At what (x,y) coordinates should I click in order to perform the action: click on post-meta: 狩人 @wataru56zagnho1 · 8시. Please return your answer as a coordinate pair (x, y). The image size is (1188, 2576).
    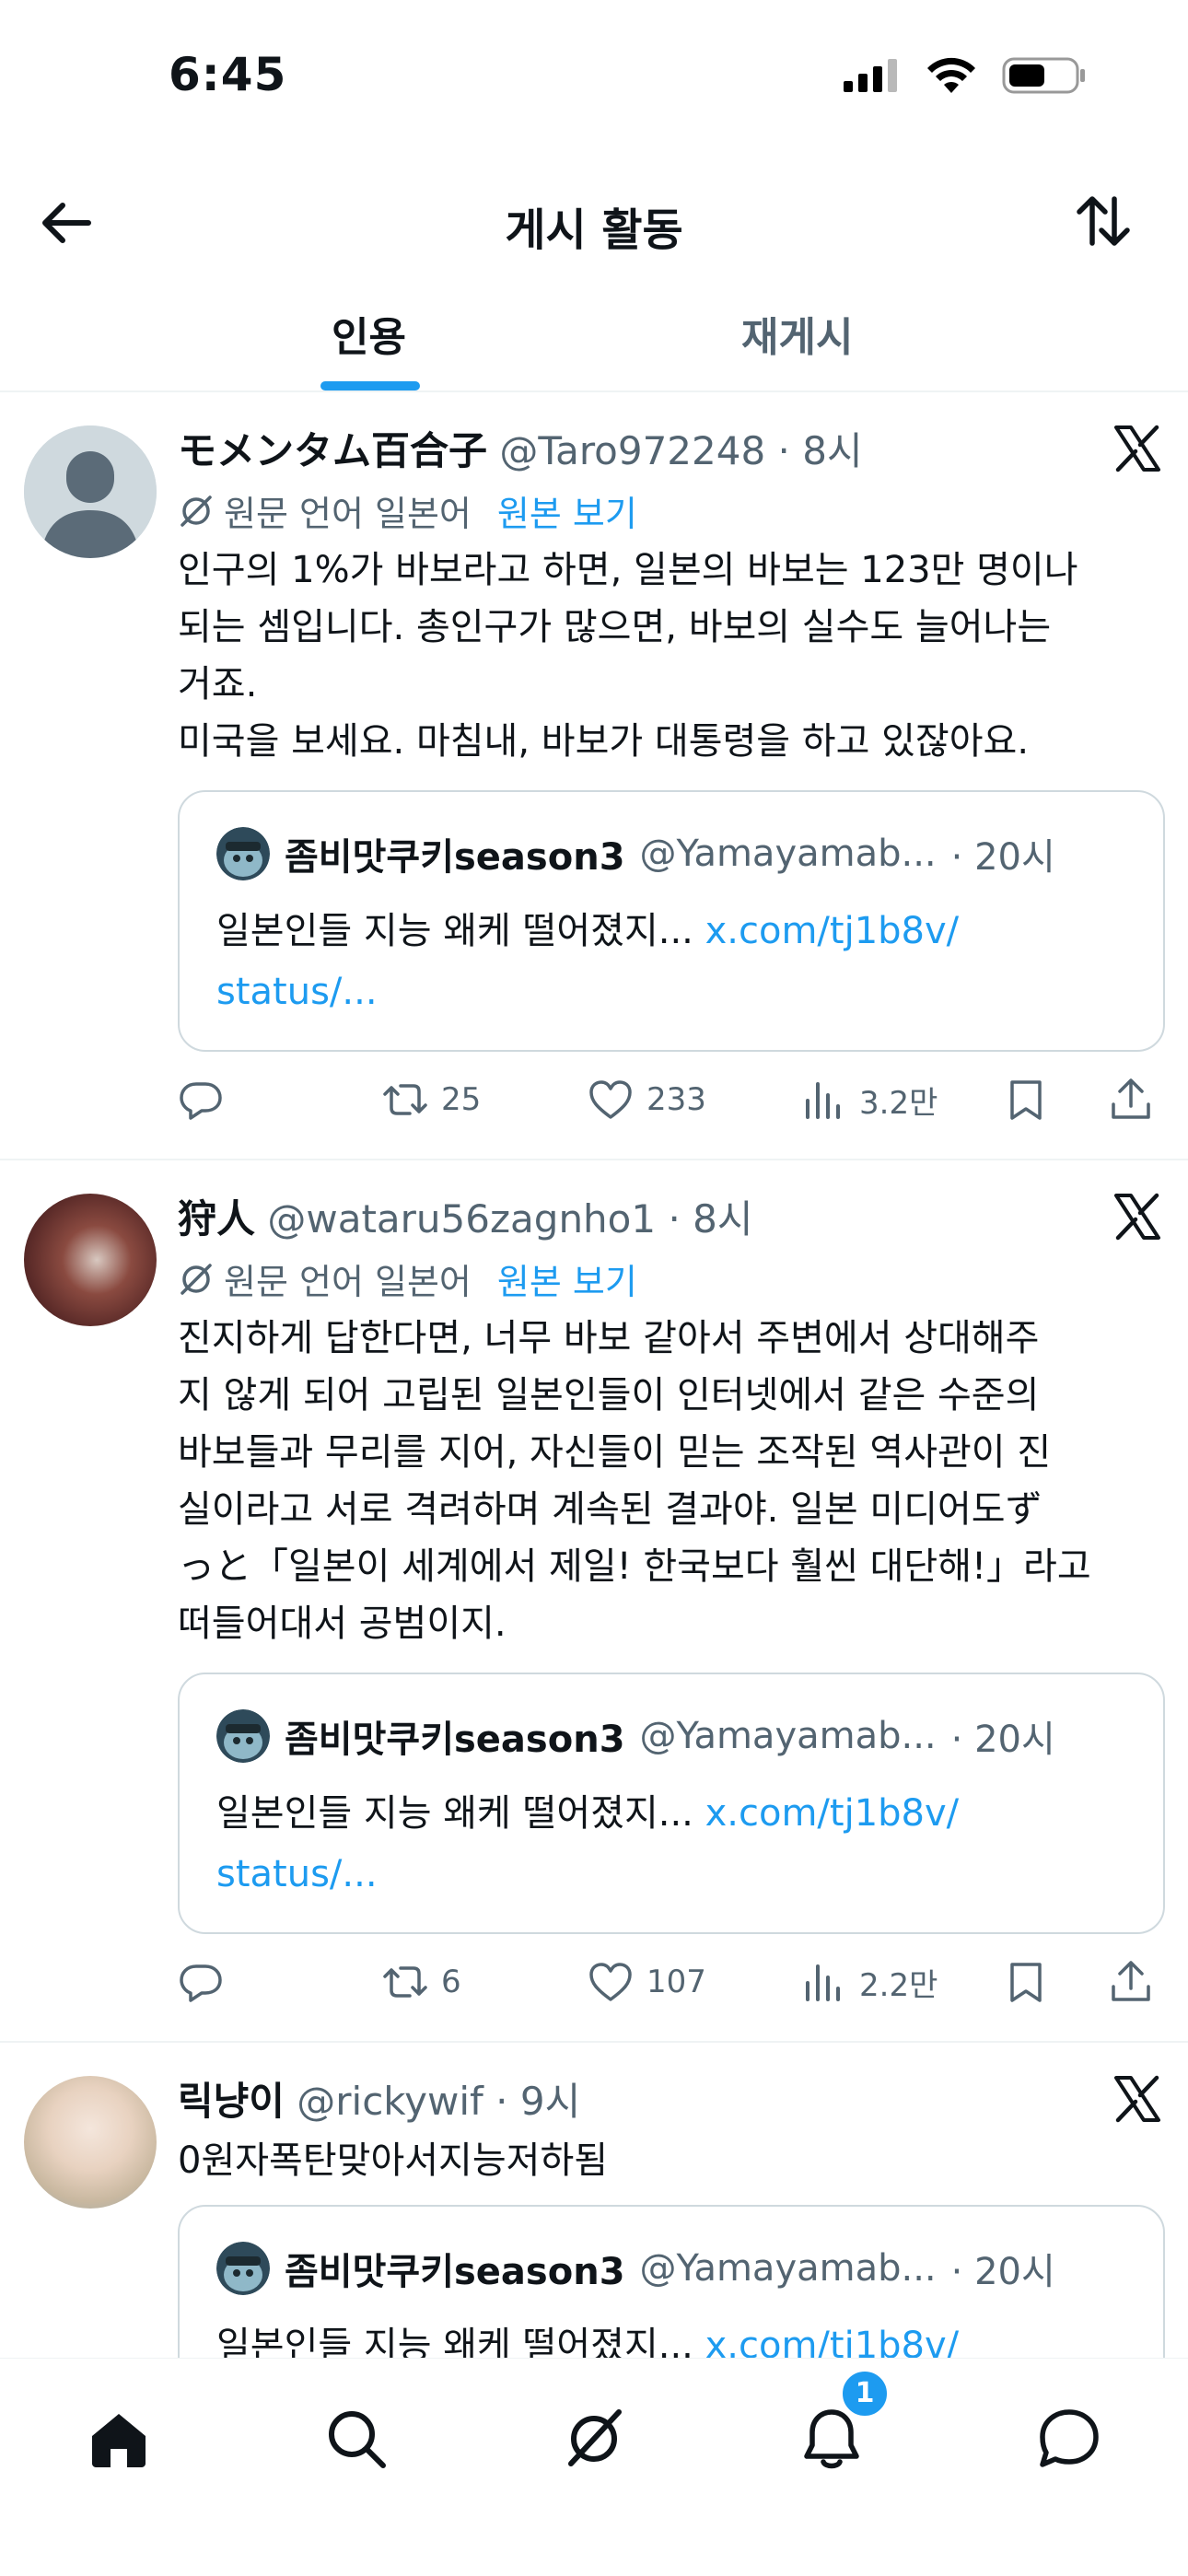
    Looking at the image, I should click on (669, 1216).